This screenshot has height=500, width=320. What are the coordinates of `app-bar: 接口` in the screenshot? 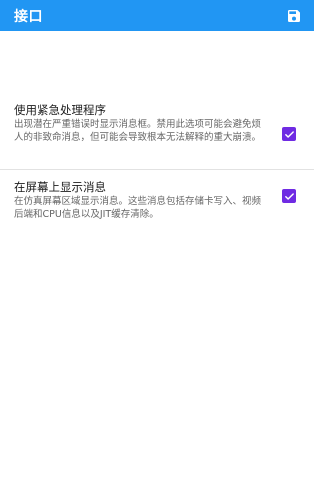 It's located at (157, 15).